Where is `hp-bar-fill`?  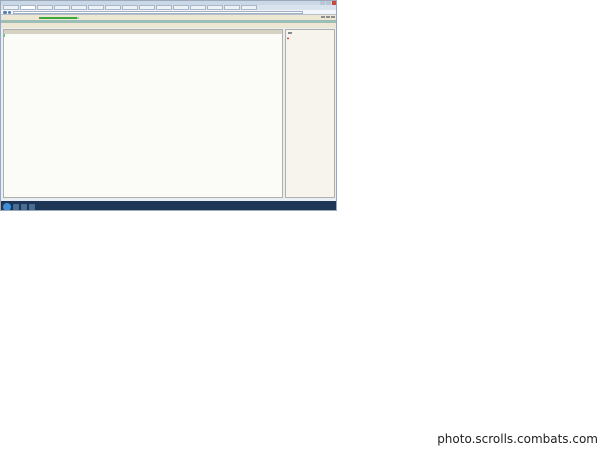 hp-bar-fill is located at coordinates (58, 18).